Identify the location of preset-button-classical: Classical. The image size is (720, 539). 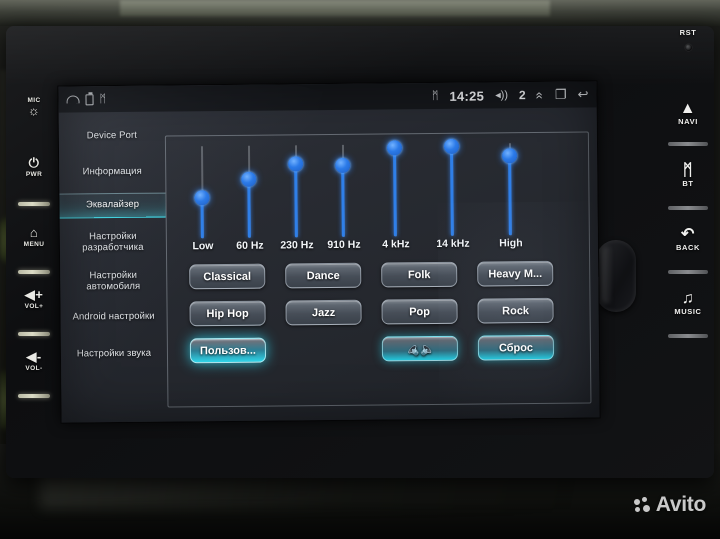
(227, 276).